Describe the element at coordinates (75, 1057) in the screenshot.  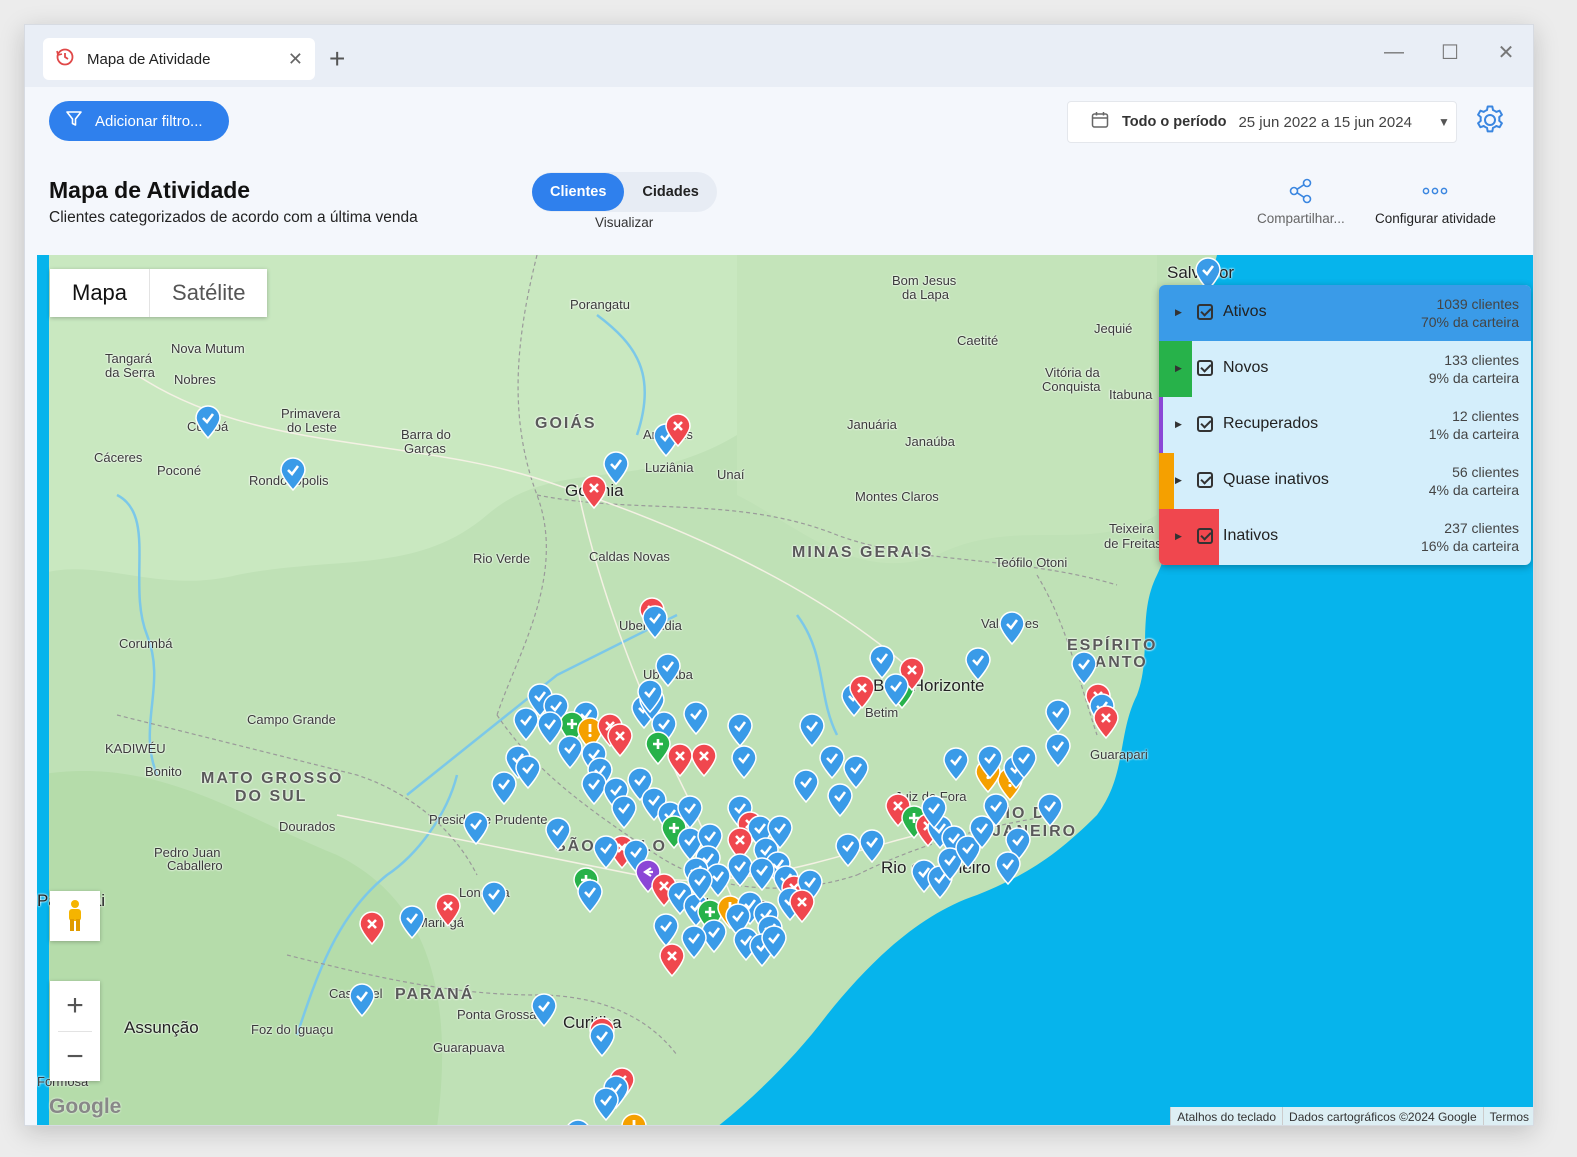
I see `zoom-out-button: −` at that location.